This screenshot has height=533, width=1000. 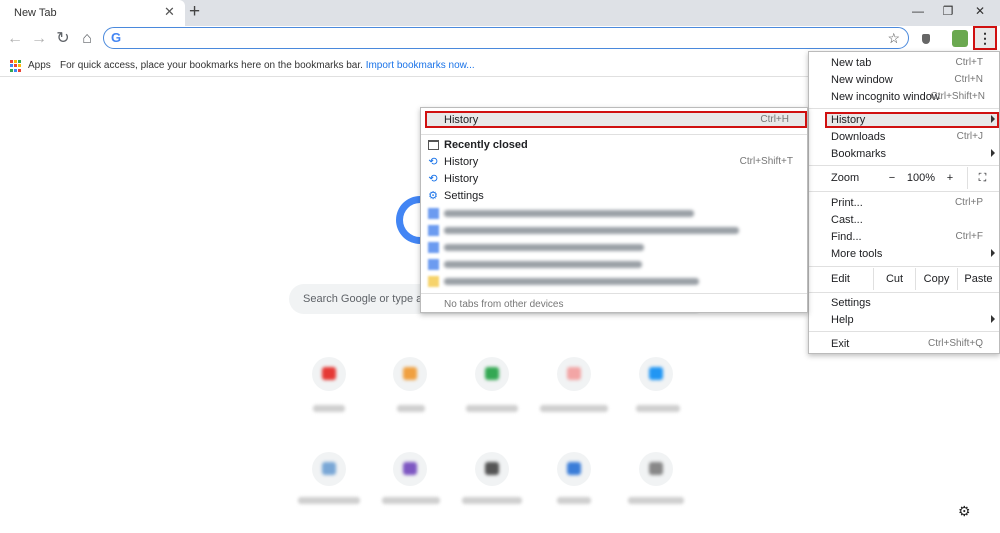 I want to click on paste-button: Paste, so click(x=978, y=279).